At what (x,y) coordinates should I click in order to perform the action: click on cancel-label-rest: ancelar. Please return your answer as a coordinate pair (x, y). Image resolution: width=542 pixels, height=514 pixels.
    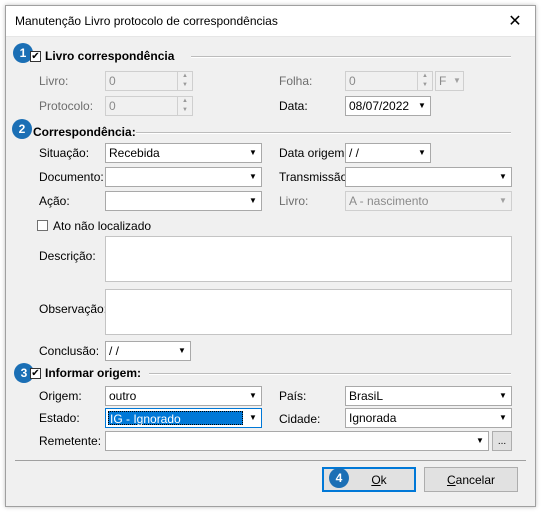
    Looking at the image, I should click on (475, 479).